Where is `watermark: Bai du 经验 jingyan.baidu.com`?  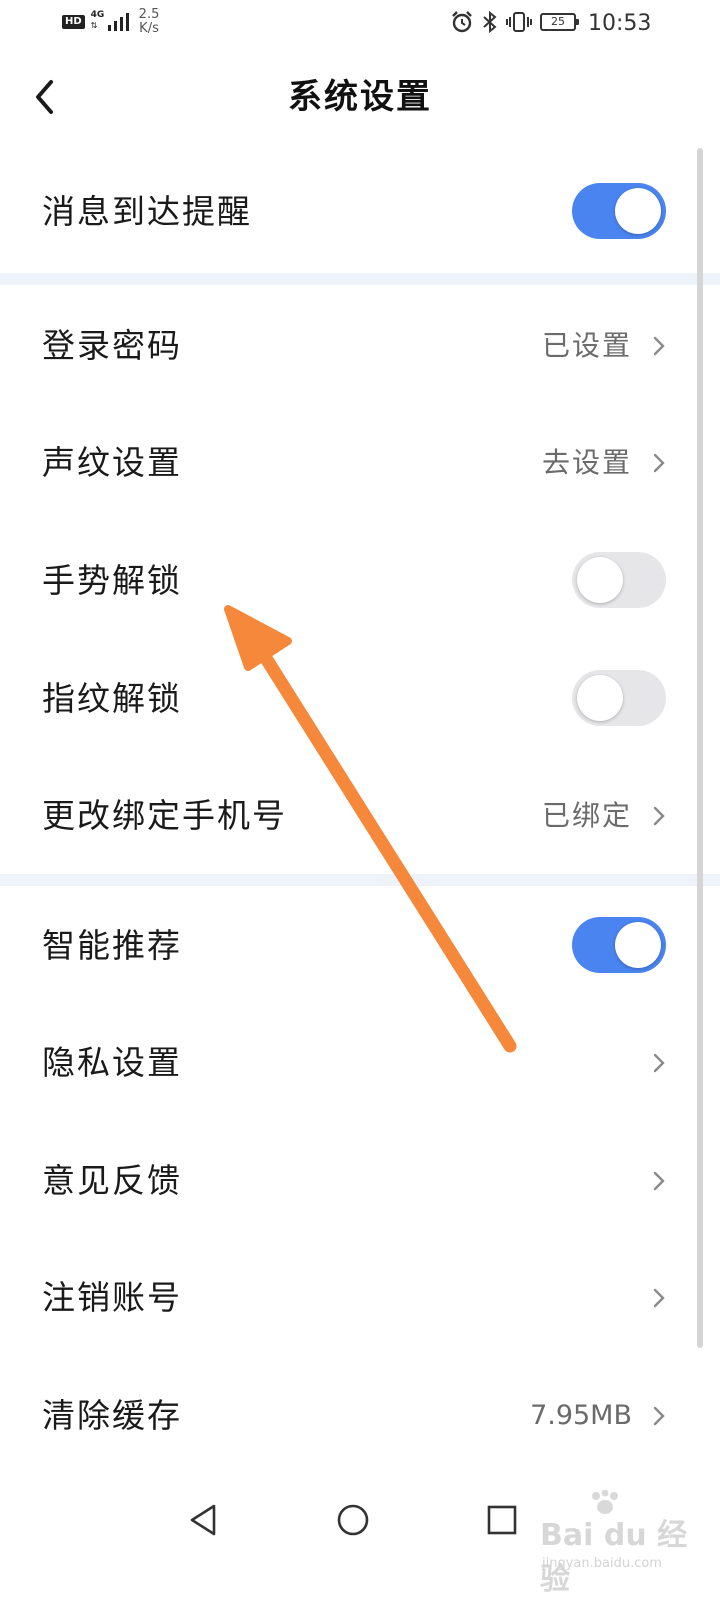
watermark: Bai du 经验 jingyan.baidu.com is located at coordinates (623, 1543).